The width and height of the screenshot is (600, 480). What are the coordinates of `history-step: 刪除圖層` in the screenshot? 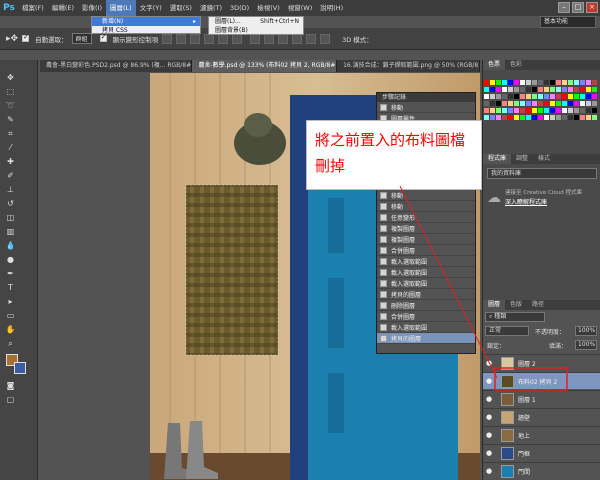 It's located at (426, 305).